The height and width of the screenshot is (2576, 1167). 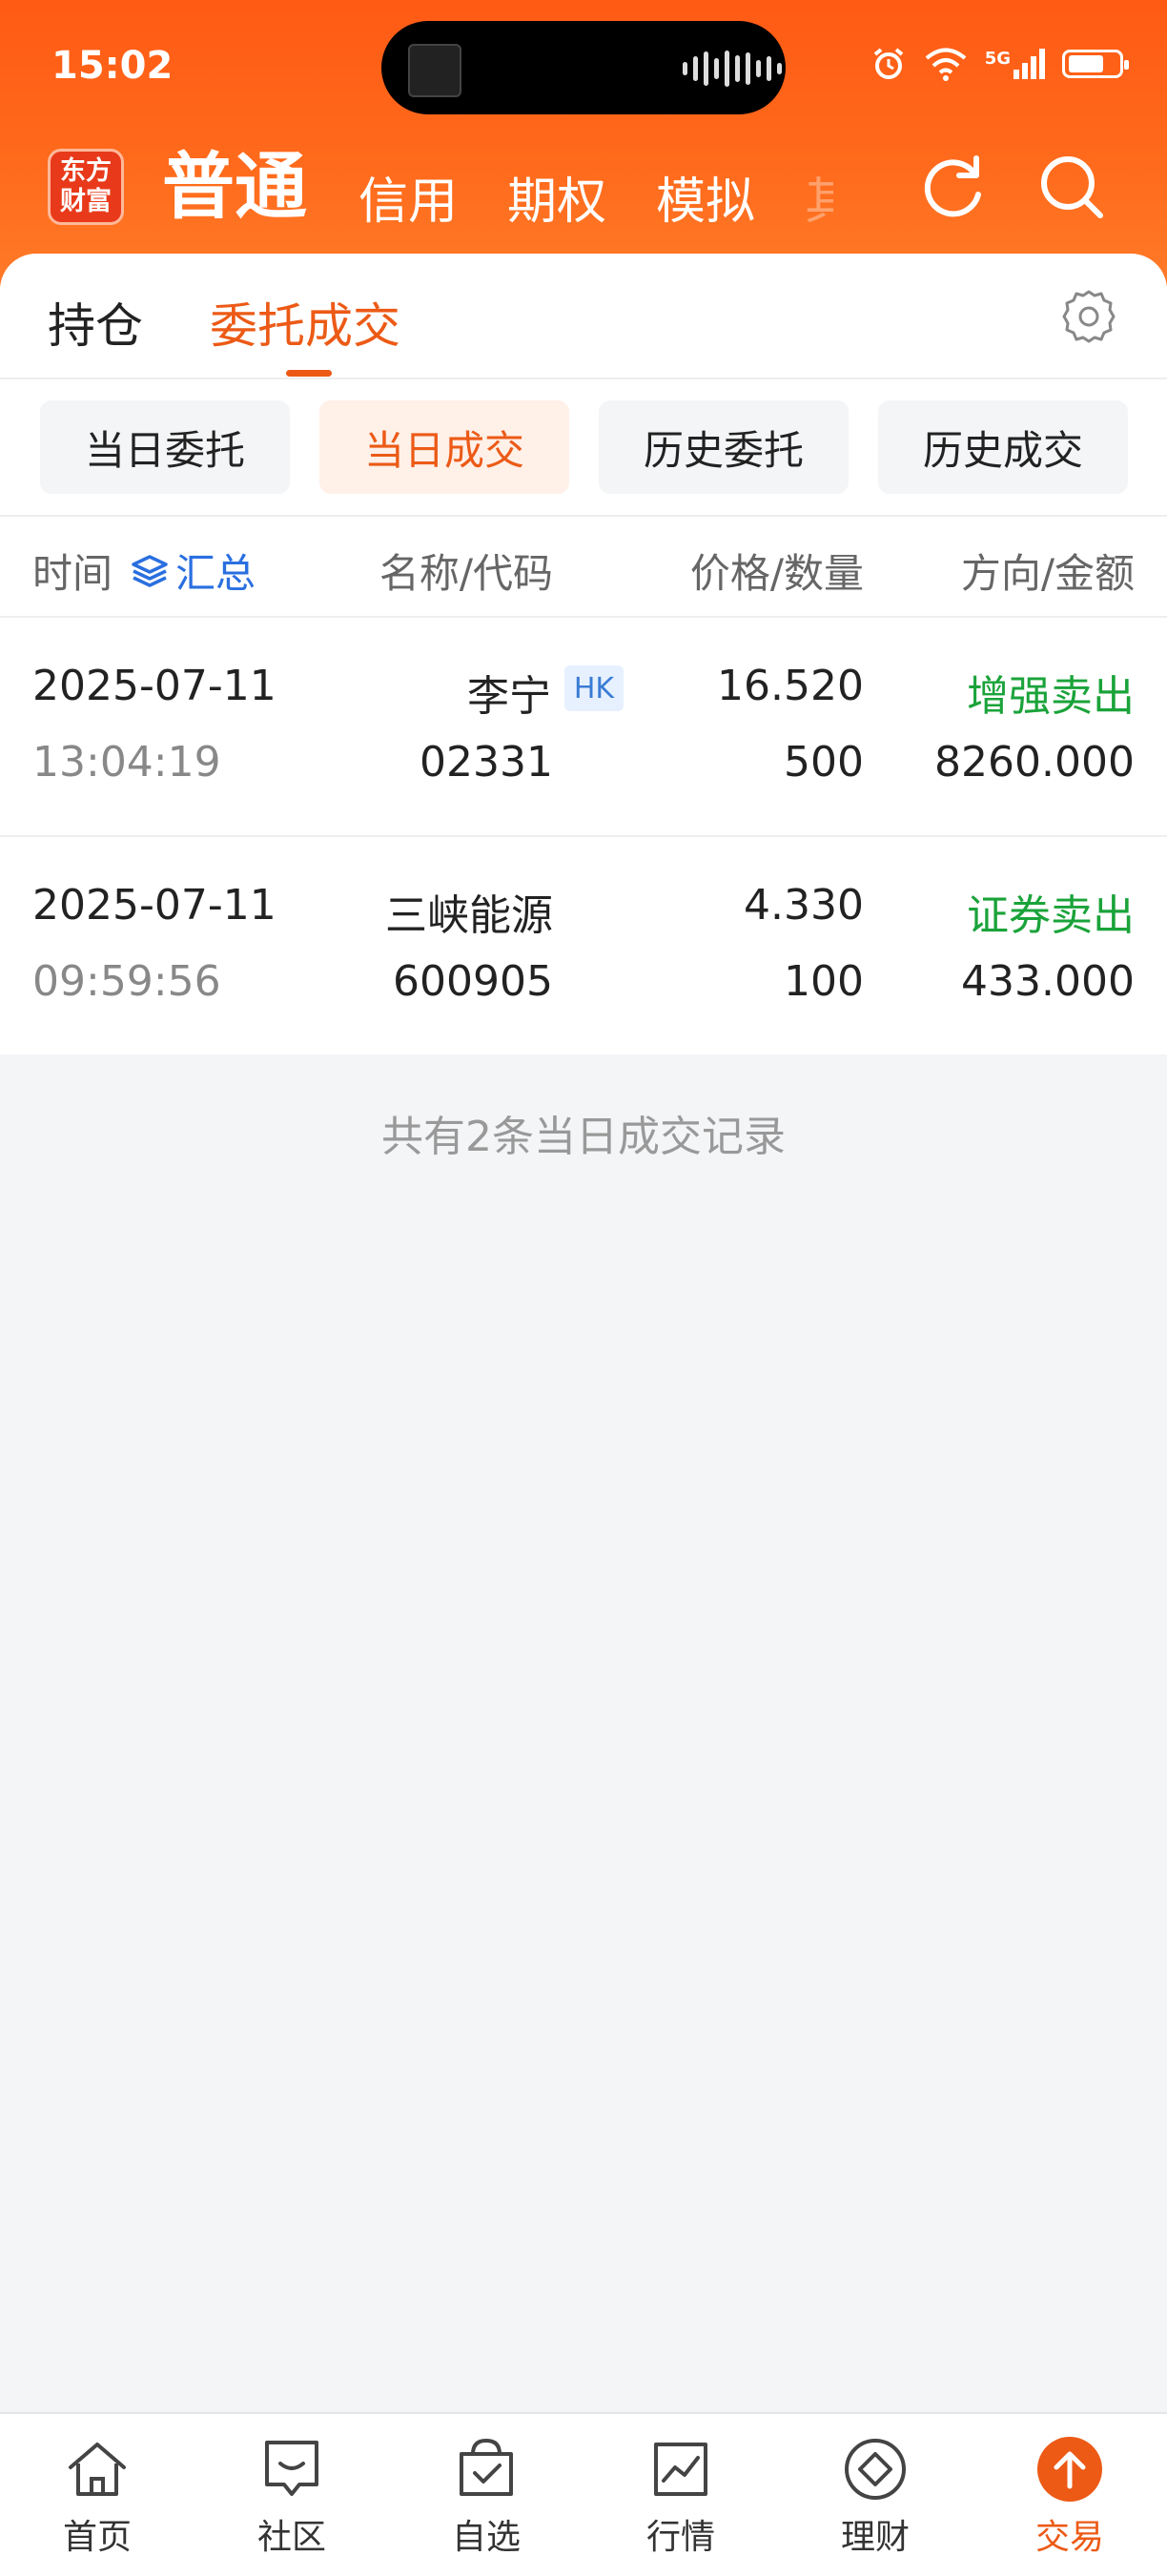 I want to click on status-icons: 5G, so click(x=999, y=64).